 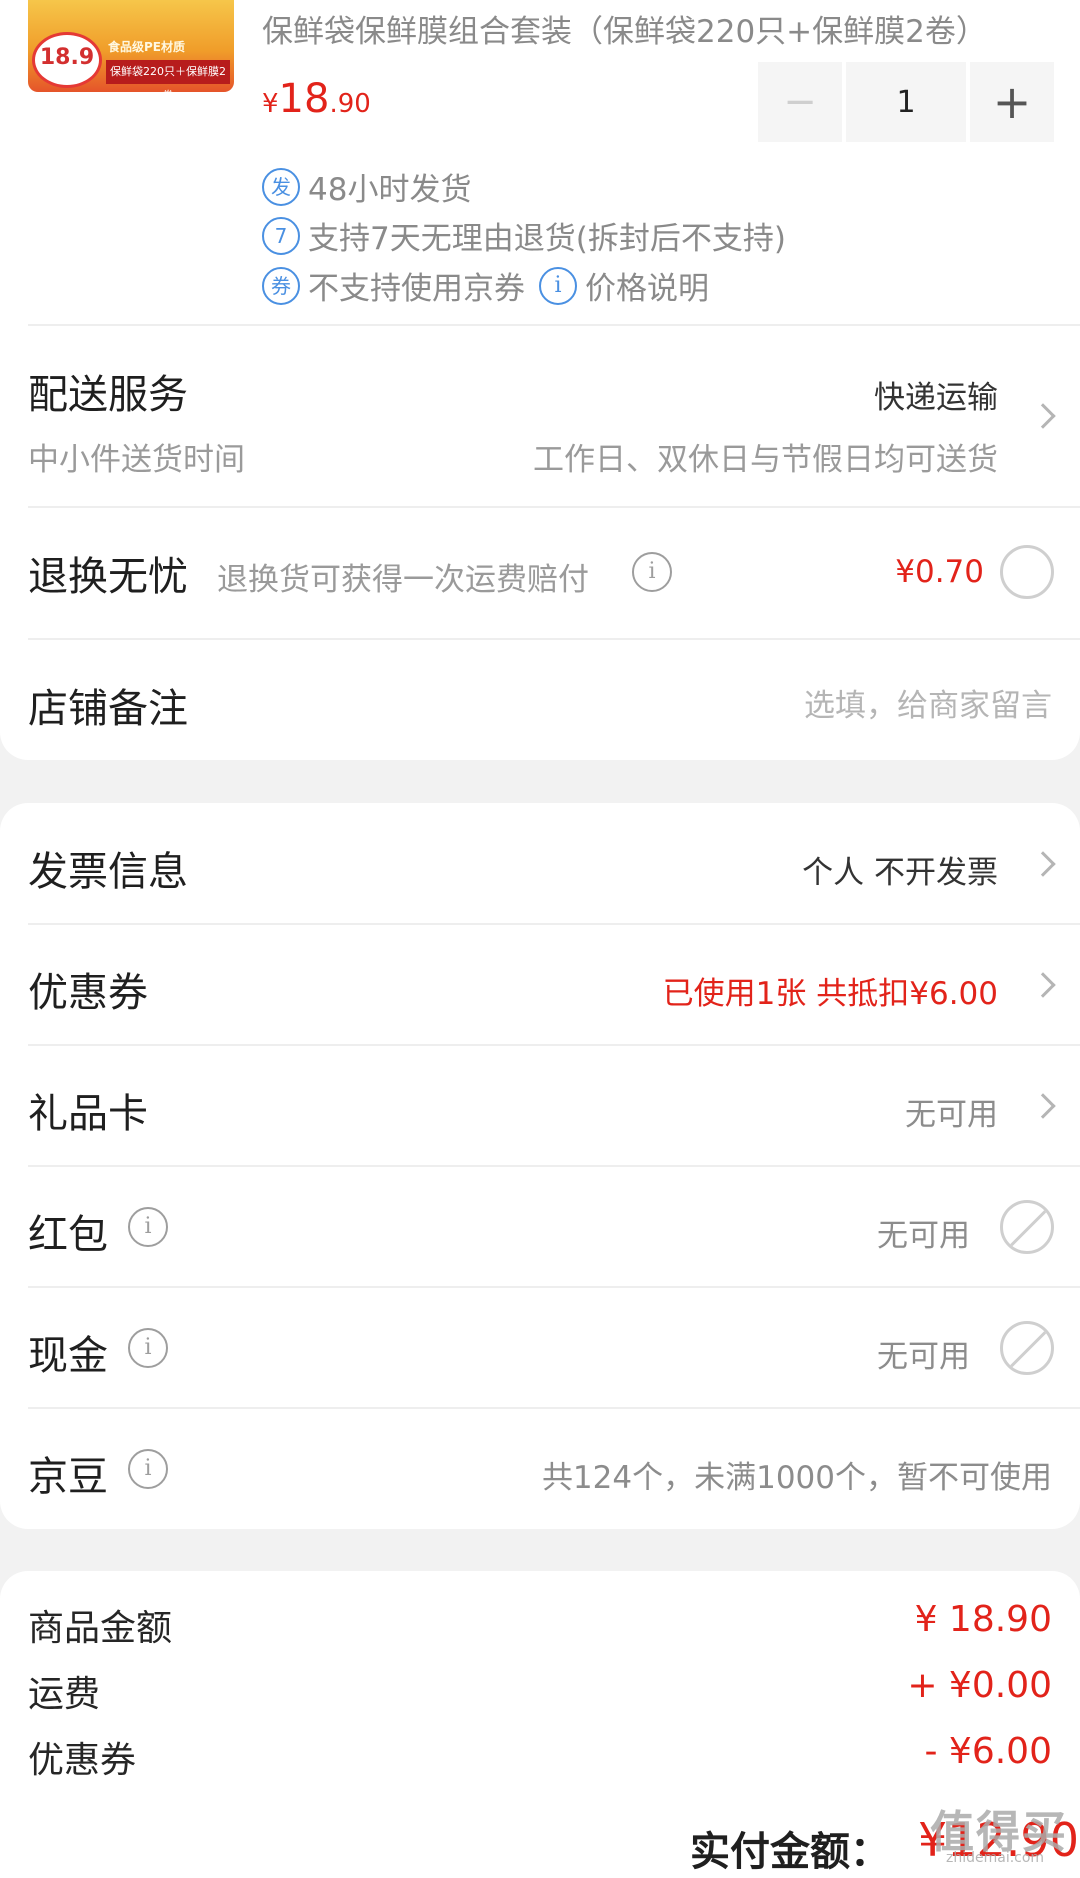 I want to click on jingdou-value: 共124个，未满1000个，暂不可使用, so click(x=796, y=1478).